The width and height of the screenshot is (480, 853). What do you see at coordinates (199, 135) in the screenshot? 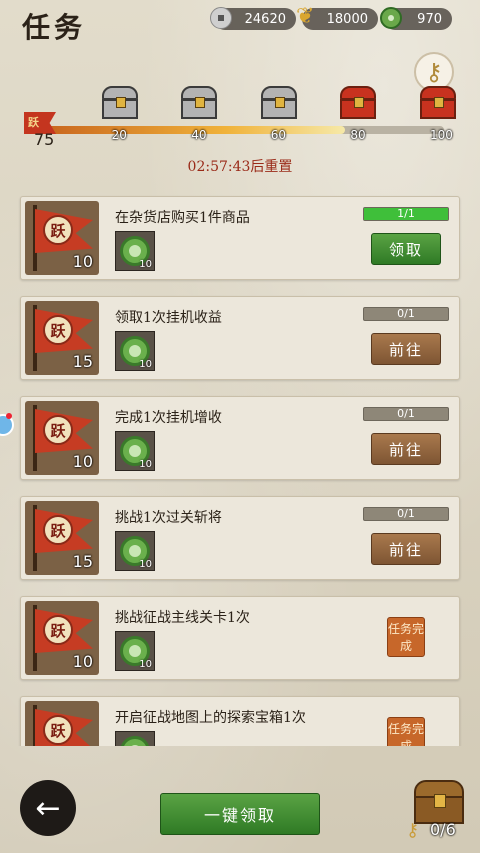
I see `milestone-label: 40` at bounding box center [199, 135].